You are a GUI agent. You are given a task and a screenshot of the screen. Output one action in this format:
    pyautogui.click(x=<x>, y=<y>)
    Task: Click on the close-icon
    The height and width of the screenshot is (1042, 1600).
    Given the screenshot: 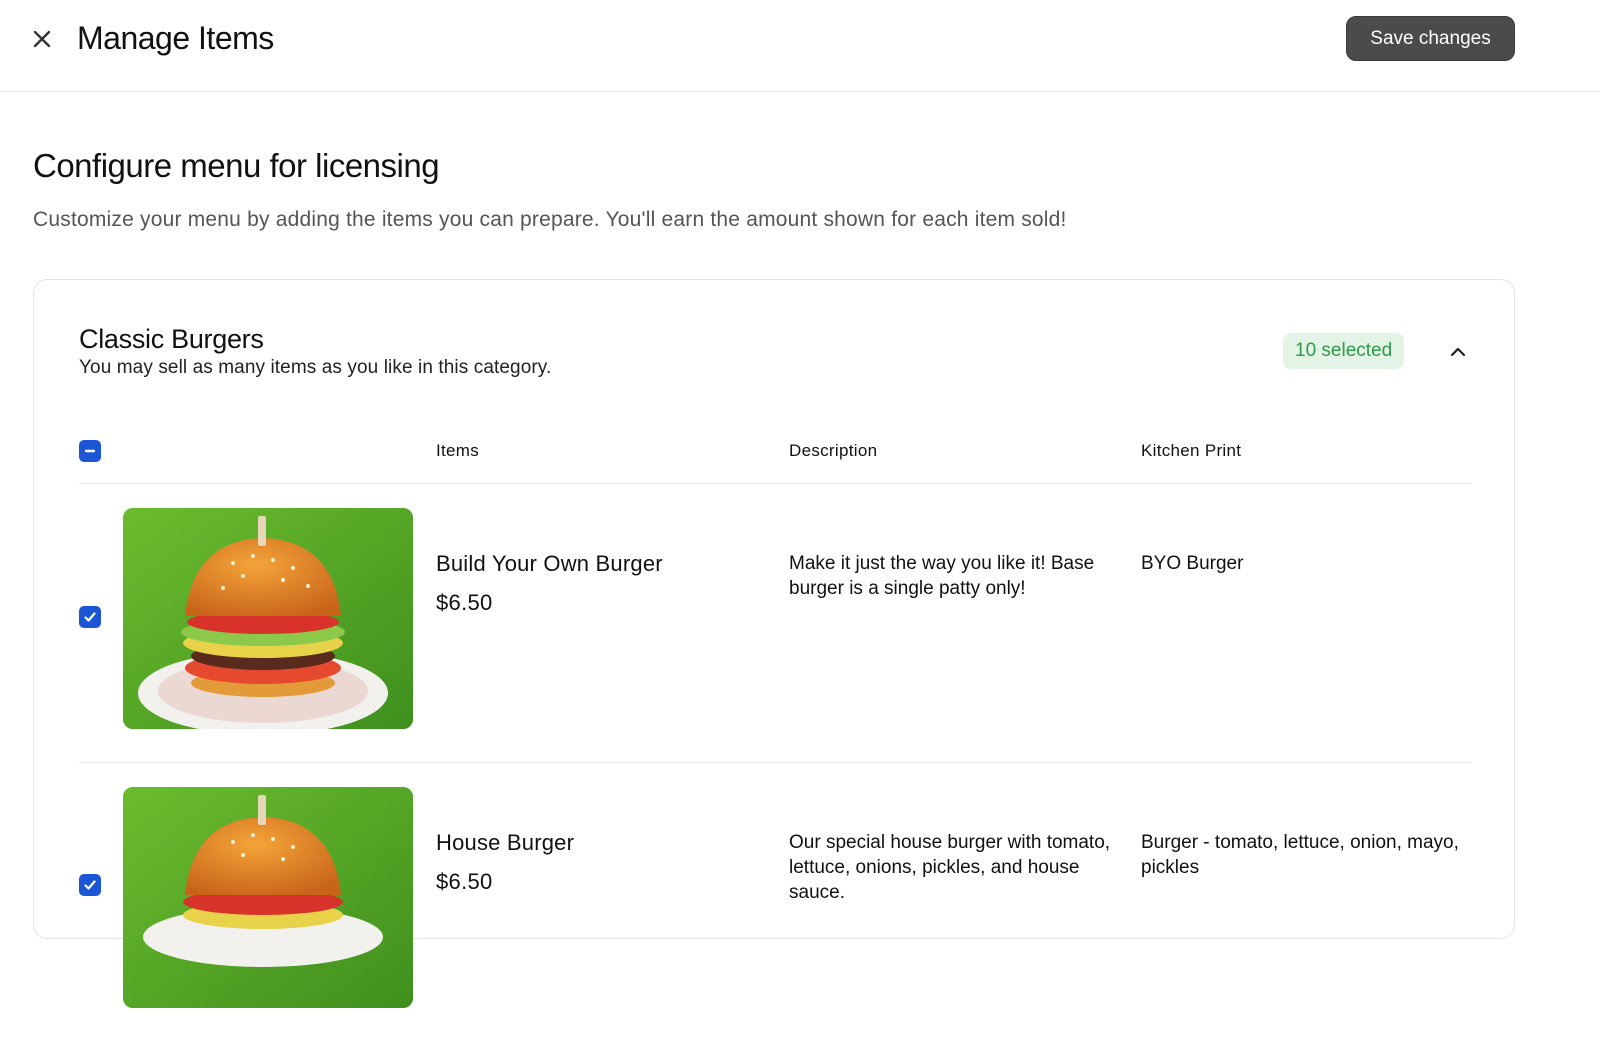 What is the action you would take?
    pyautogui.click(x=42, y=39)
    